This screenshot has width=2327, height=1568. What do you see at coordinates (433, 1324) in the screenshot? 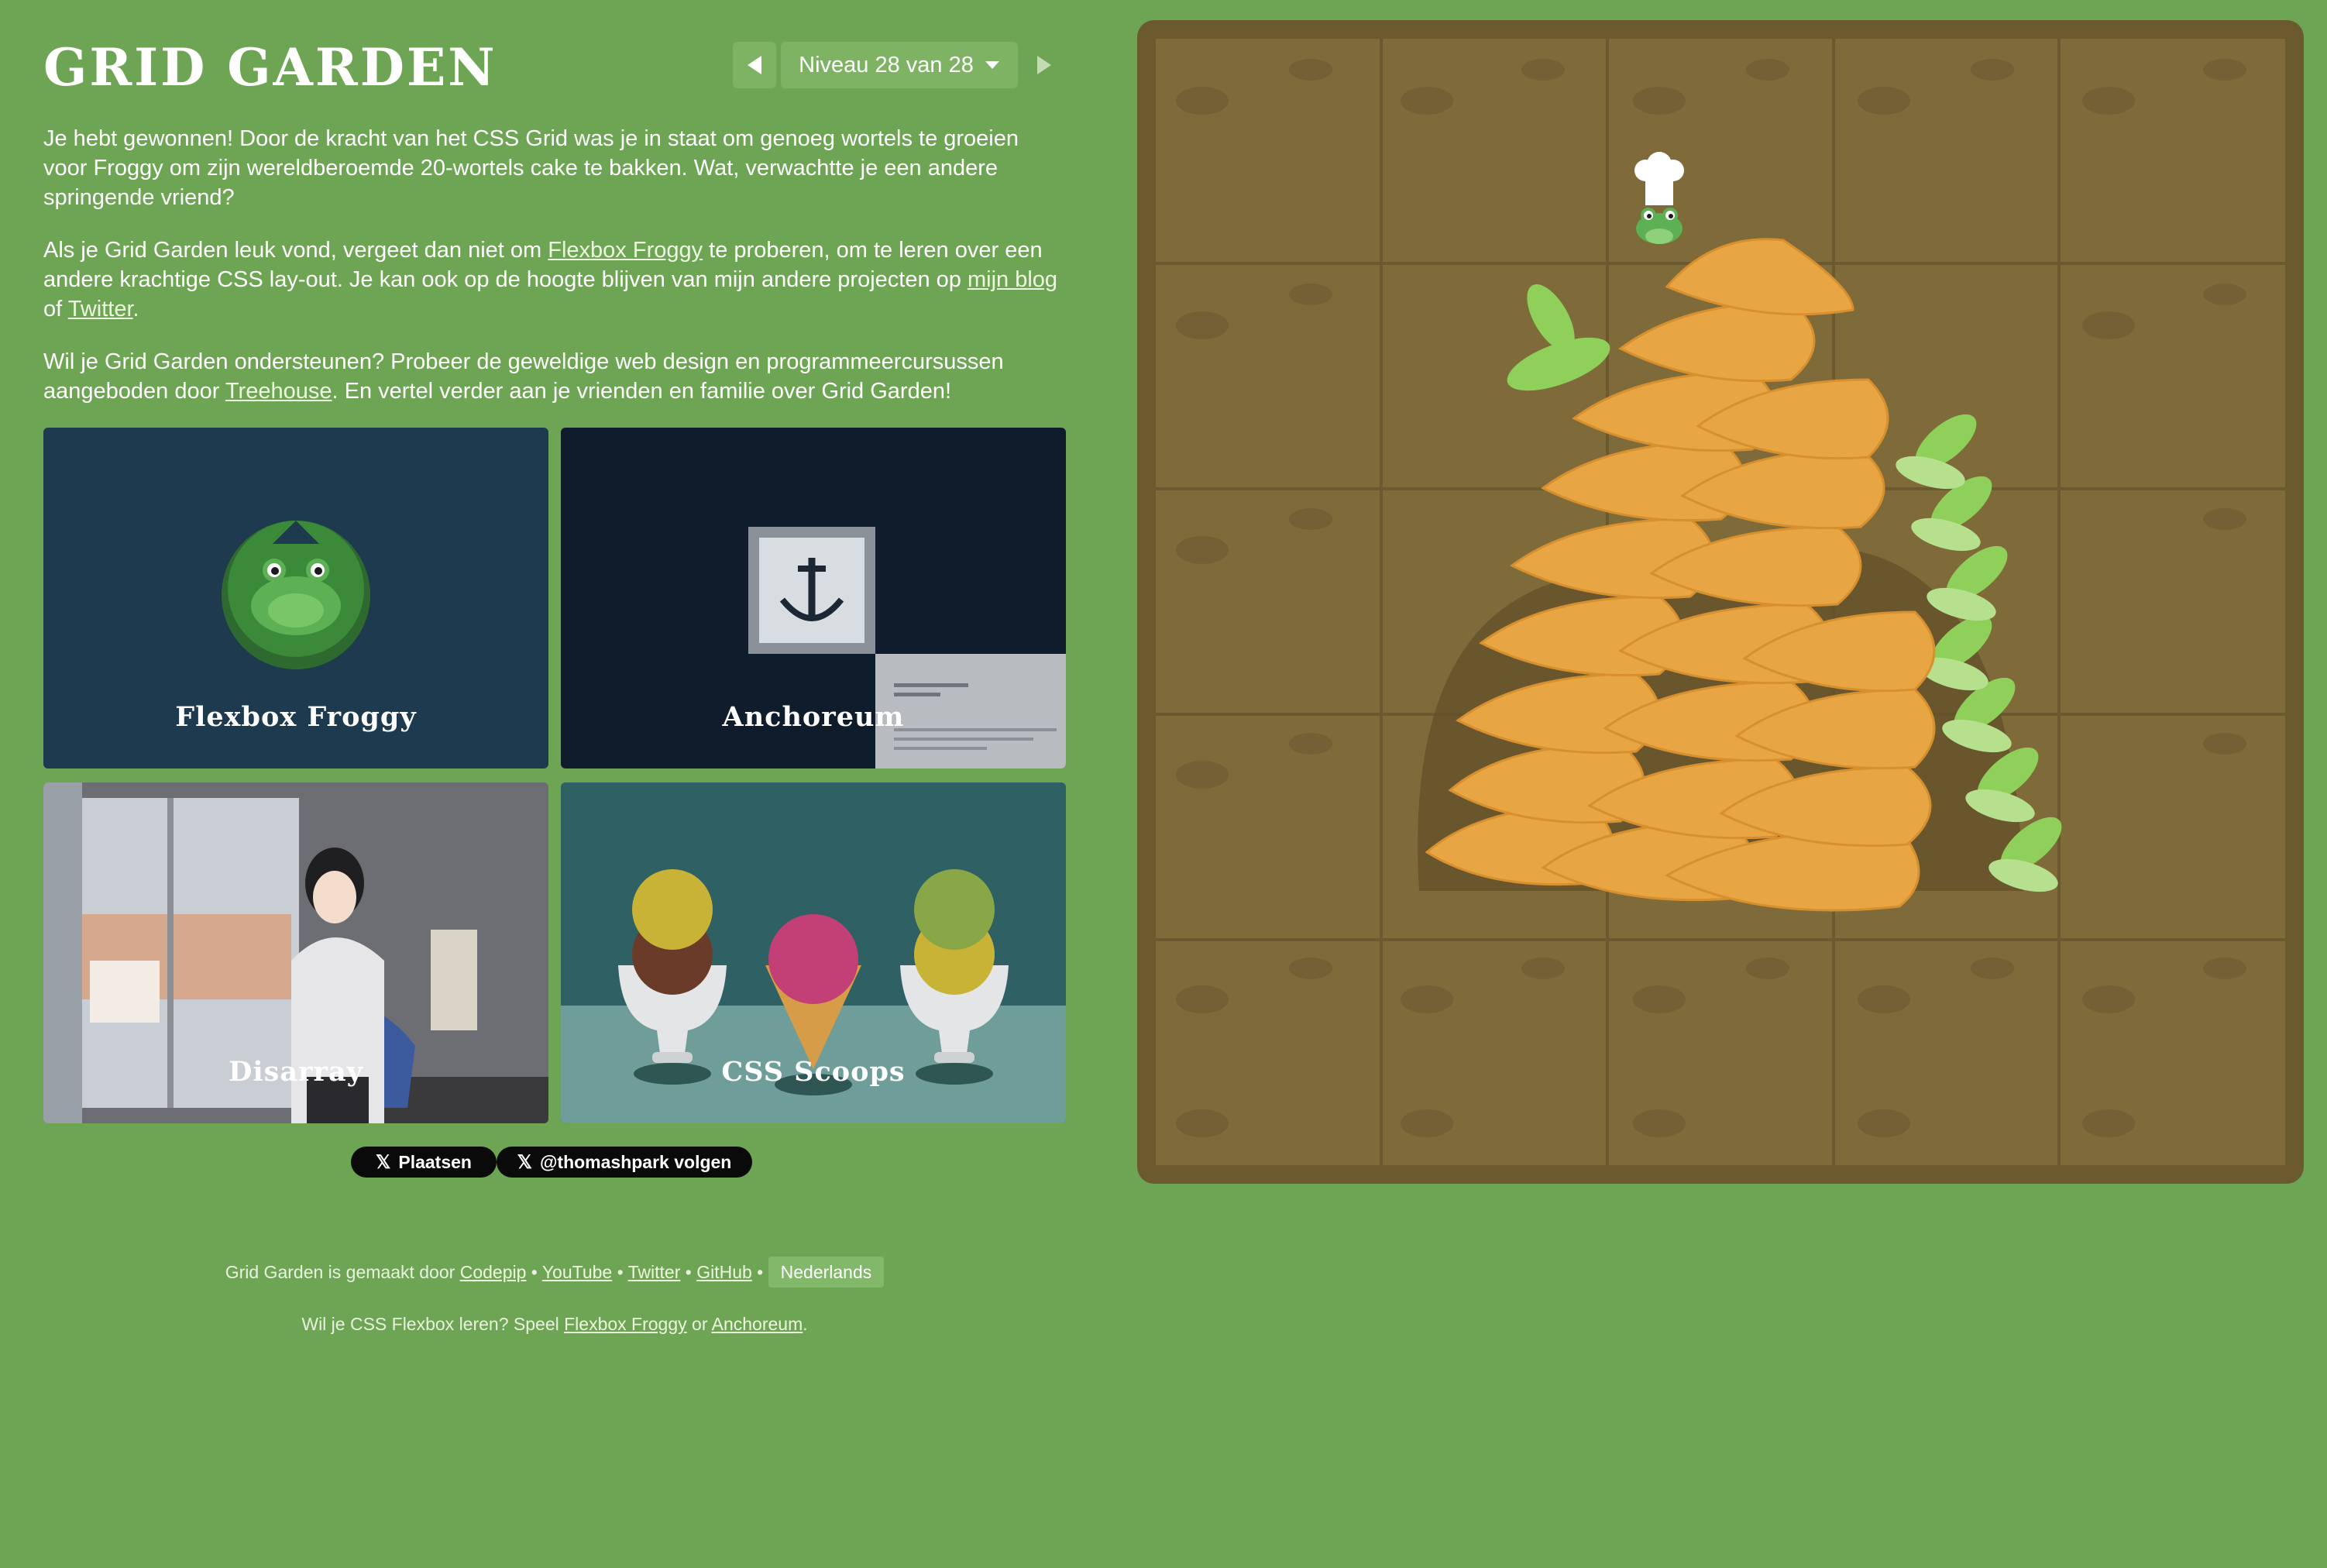
I see `learn-text: Wil je CSS Flexbox leren? Speel` at bounding box center [433, 1324].